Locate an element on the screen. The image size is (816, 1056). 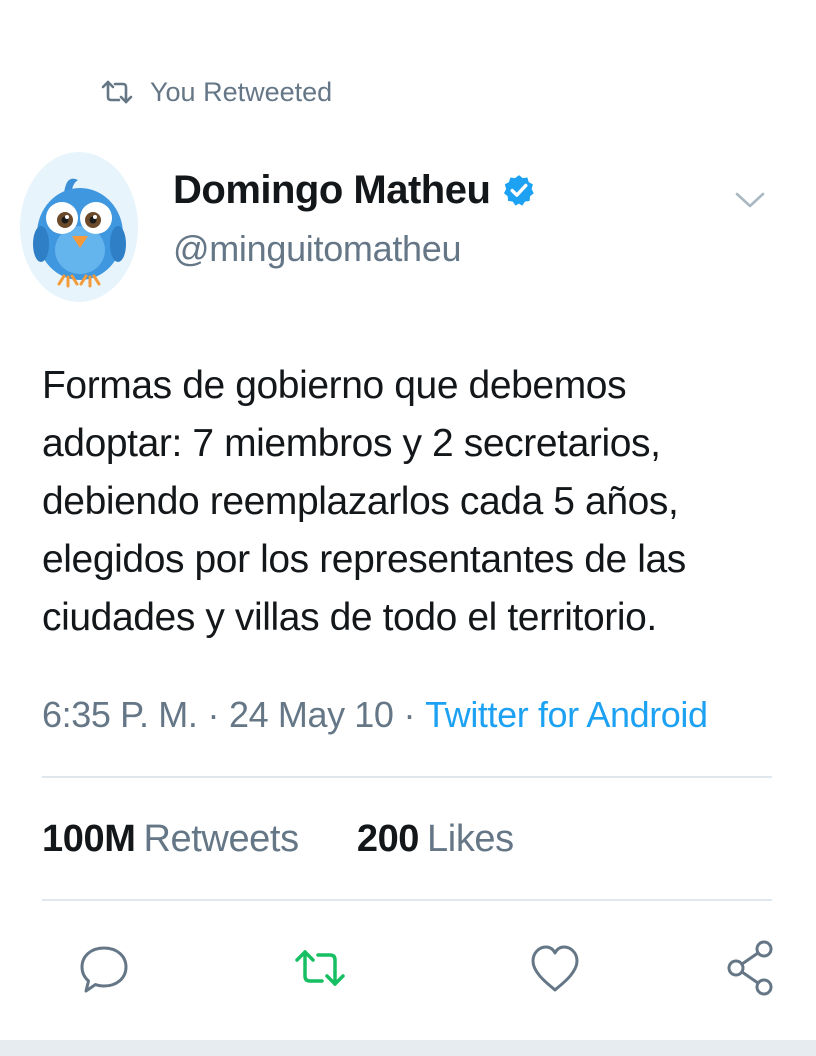
avatar is located at coordinates (79, 227).